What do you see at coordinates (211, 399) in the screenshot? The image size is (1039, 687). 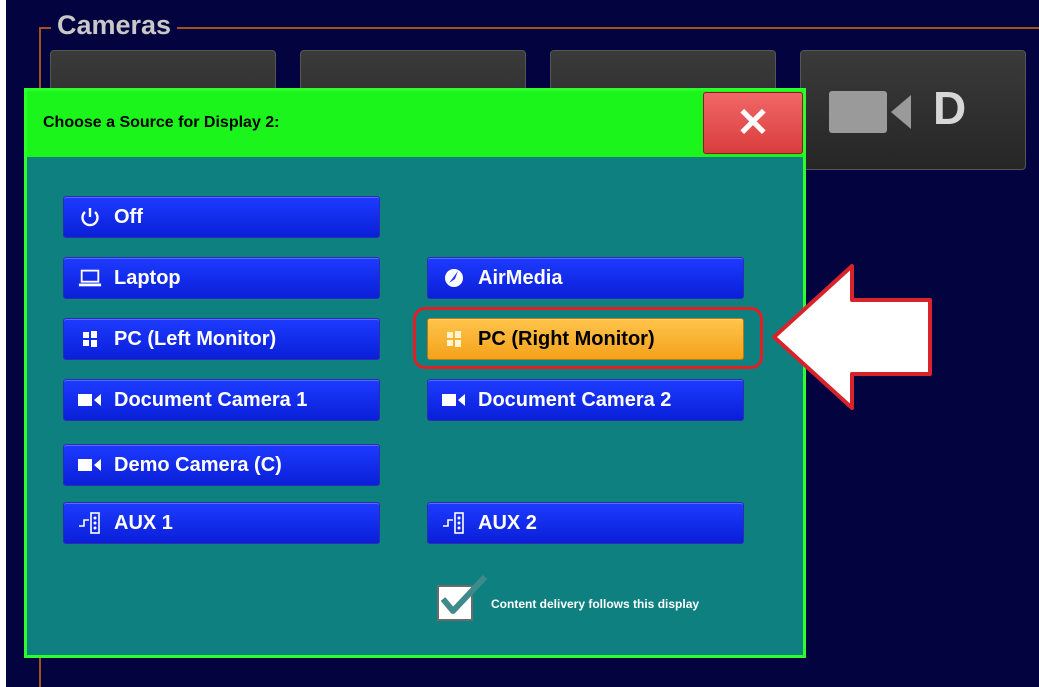 I see `source-button-label: Document Camera 1` at bounding box center [211, 399].